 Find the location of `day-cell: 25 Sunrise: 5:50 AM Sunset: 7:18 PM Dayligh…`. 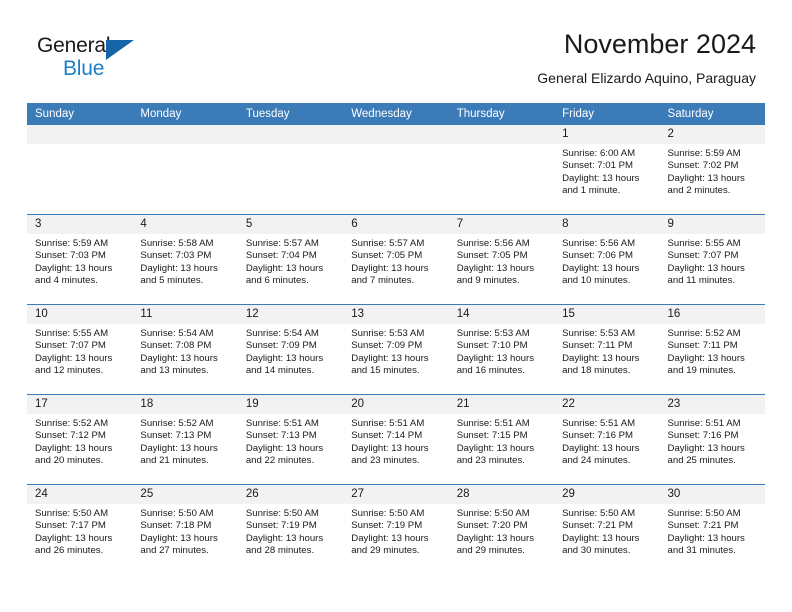

day-cell: 25 Sunrise: 5:50 AM Sunset: 7:18 PM Dayligh… is located at coordinates (185, 529).